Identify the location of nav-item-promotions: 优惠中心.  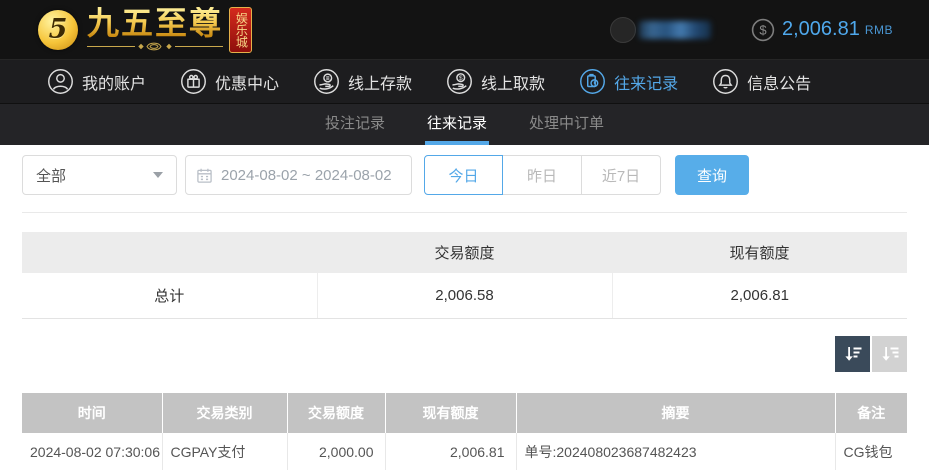
(229, 81).